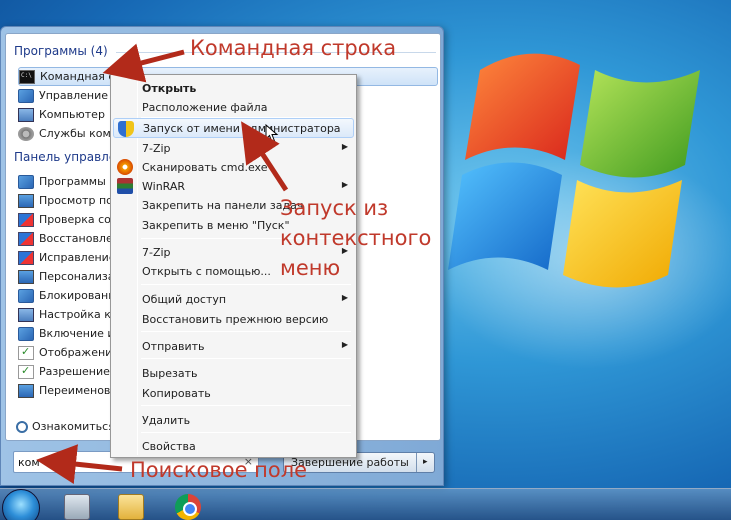 Image resolution: width=731 pixels, height=520 pixels. I want to click on lock-icon, so click(26, 295).